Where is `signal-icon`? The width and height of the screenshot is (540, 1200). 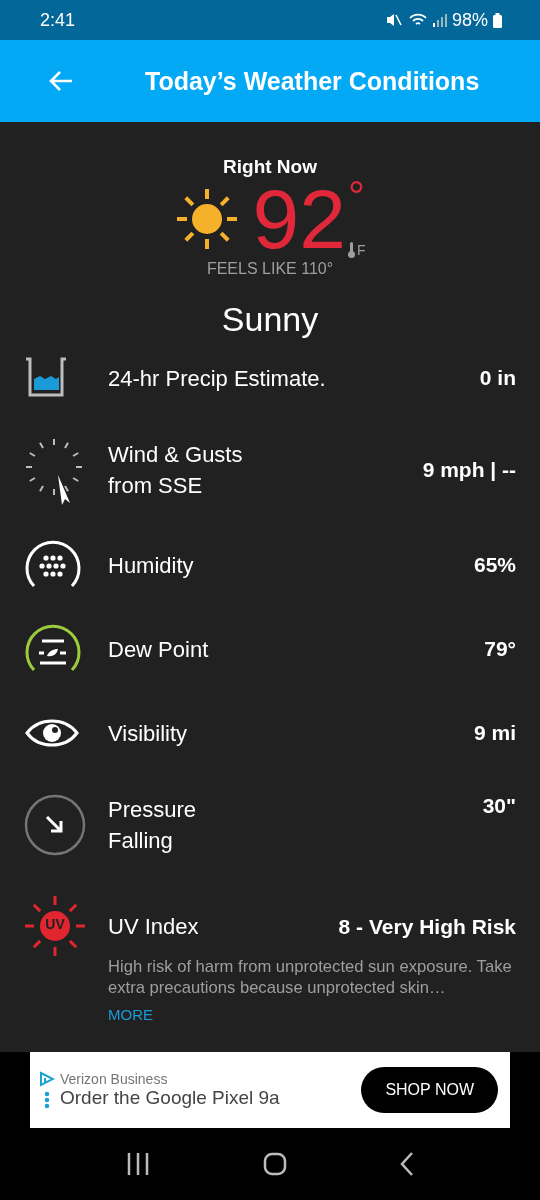
signal-icon is located at coordinates (439, 20).